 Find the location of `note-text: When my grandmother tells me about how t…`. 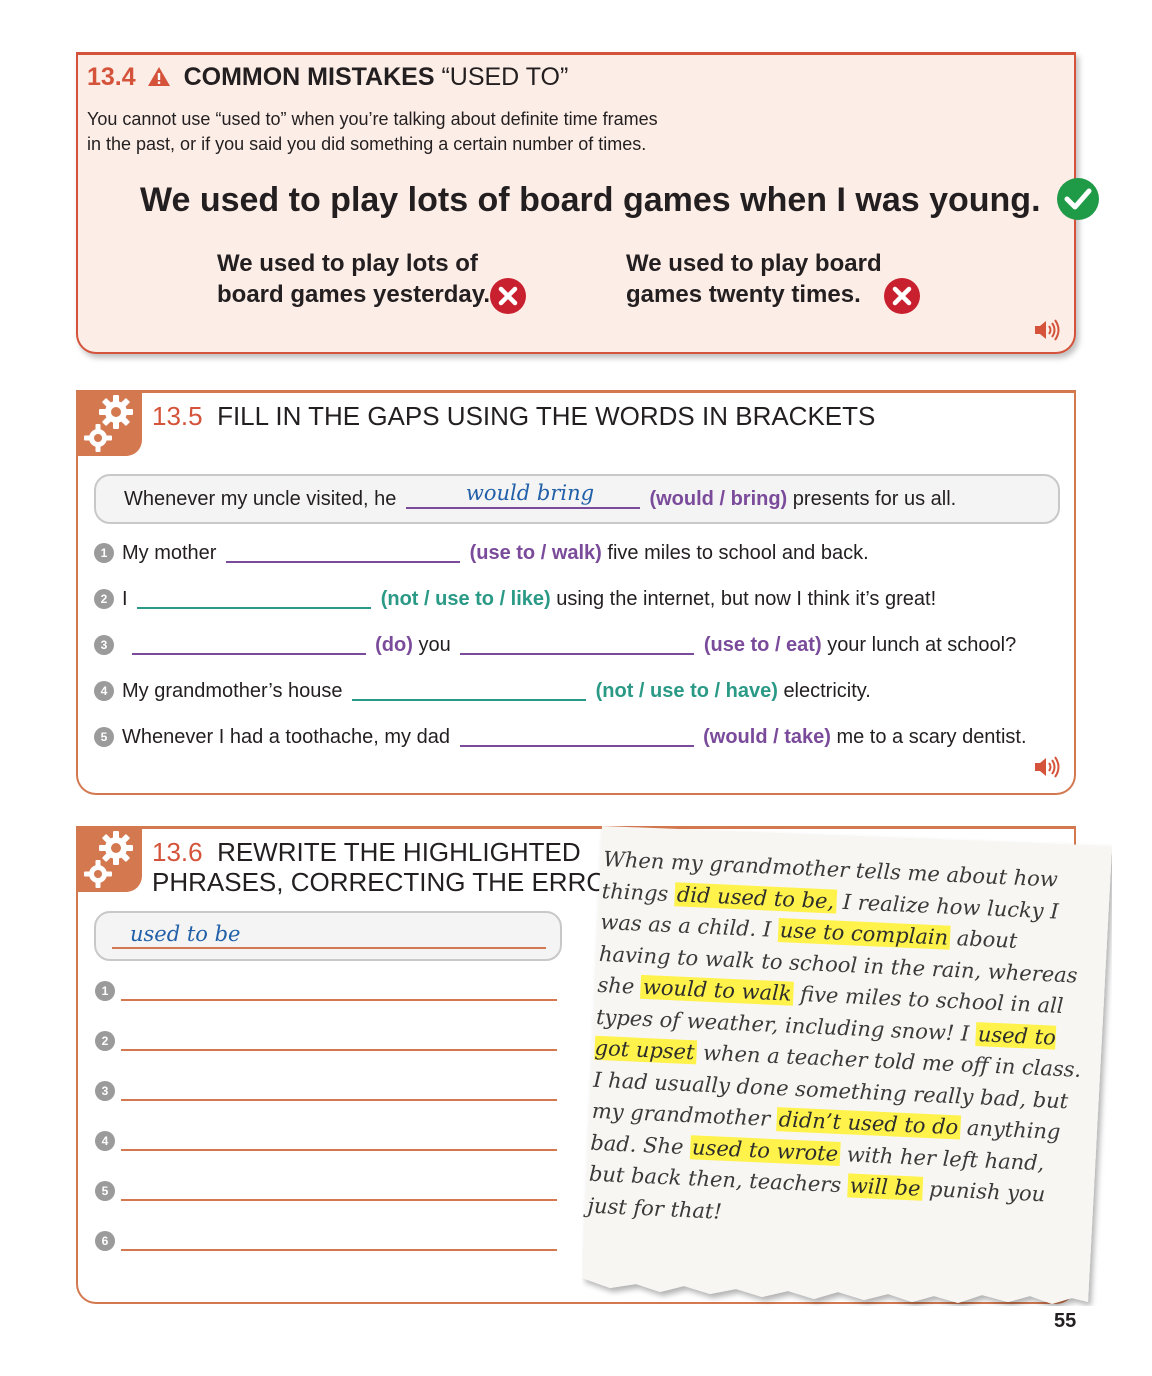

note-text: When my grandmother tells me about how t… is located at coordinates (840, 1044).